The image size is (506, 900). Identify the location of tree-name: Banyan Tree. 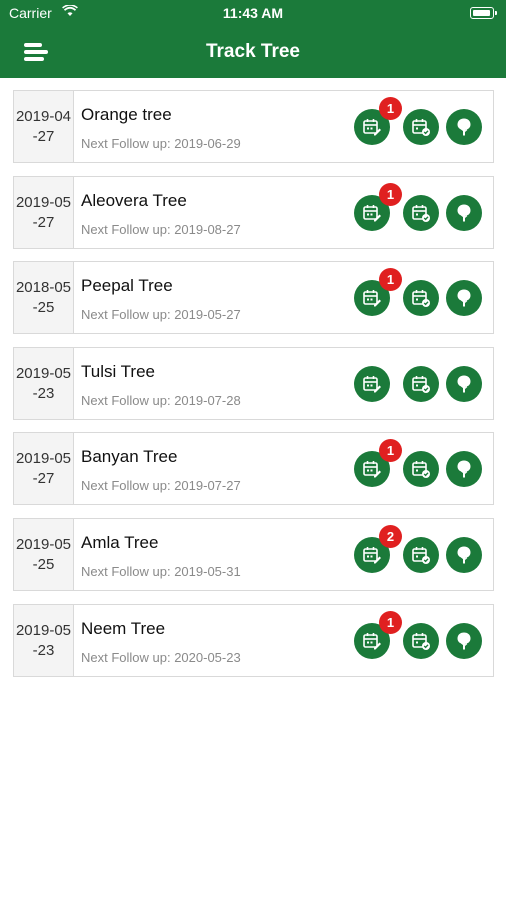
(129, 457).